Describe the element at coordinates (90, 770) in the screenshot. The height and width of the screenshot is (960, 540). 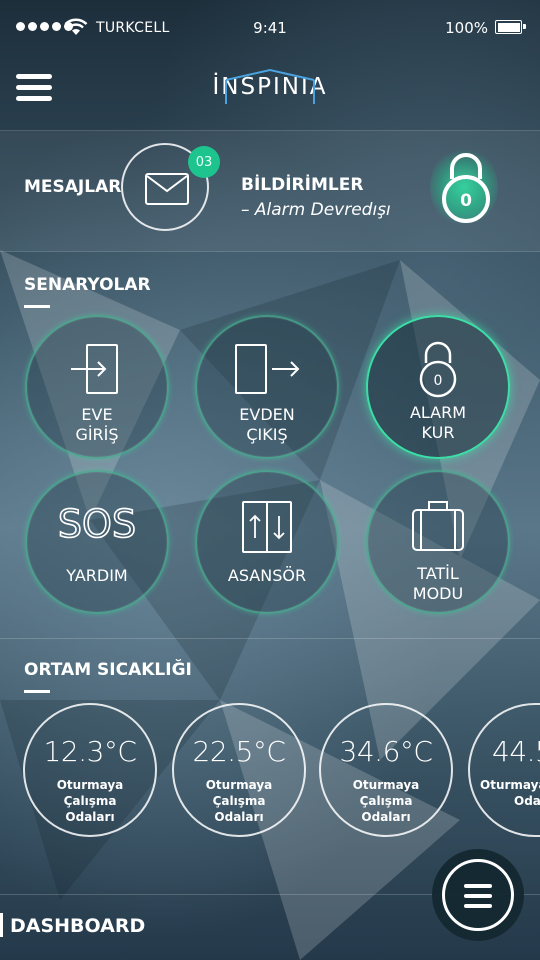
I see `temperature-card: 12.3°C Oturmaya Çalışma Odaları` at that location.